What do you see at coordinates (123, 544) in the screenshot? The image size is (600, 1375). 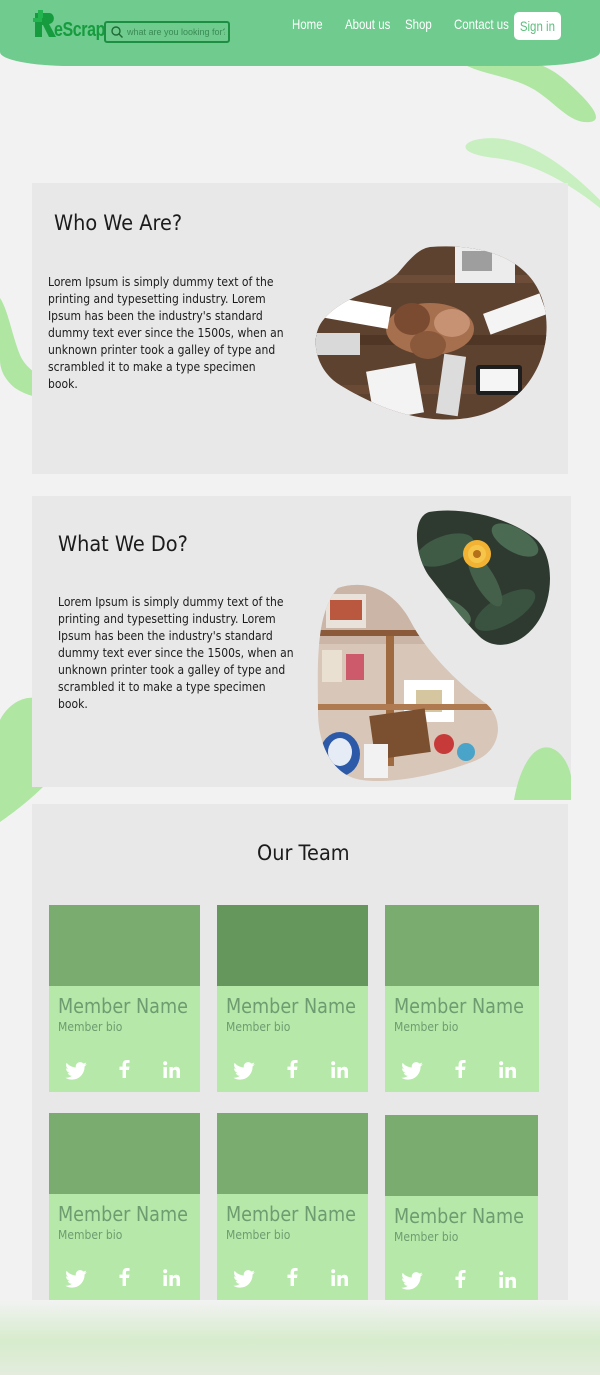 I see `what-we-do-title: What We Do?` at bounding box center [123, 544].